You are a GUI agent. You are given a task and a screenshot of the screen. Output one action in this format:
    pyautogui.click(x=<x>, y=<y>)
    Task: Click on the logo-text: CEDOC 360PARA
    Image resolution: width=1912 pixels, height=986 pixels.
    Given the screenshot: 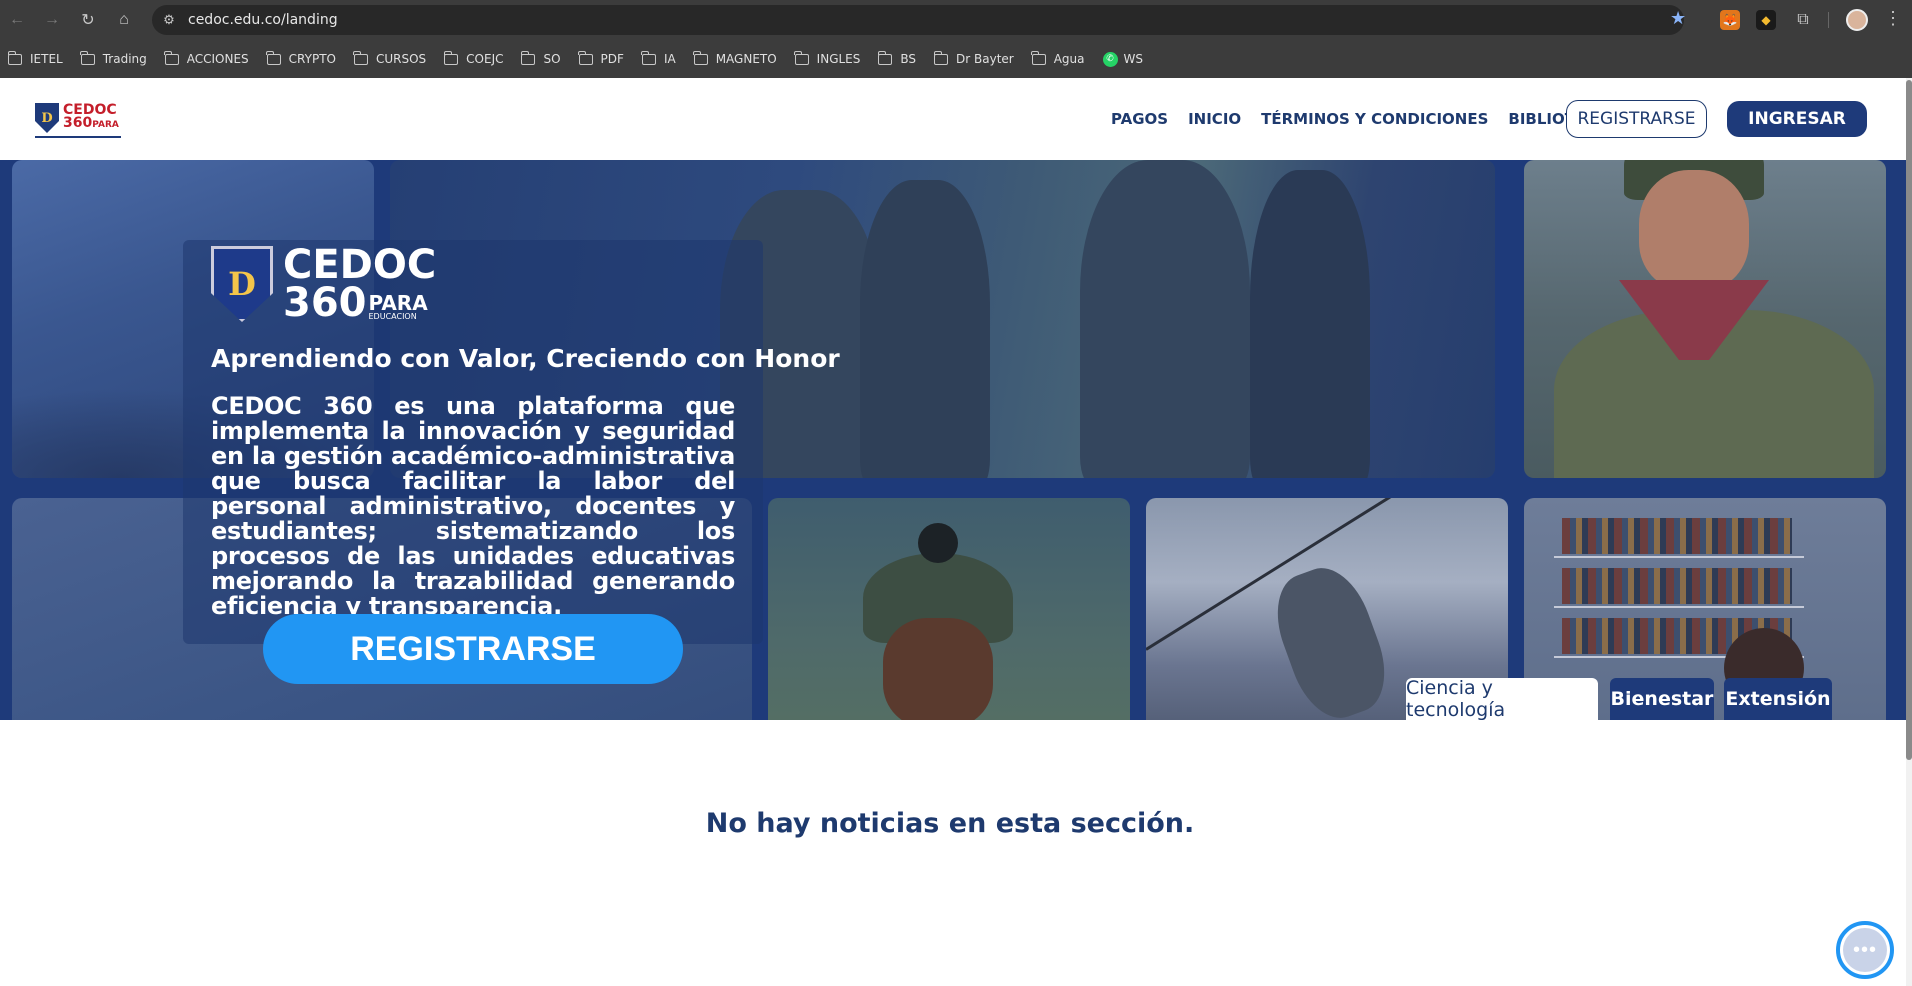 What is the action you would take?
    pyautogui.click(x=91, y=116)
    